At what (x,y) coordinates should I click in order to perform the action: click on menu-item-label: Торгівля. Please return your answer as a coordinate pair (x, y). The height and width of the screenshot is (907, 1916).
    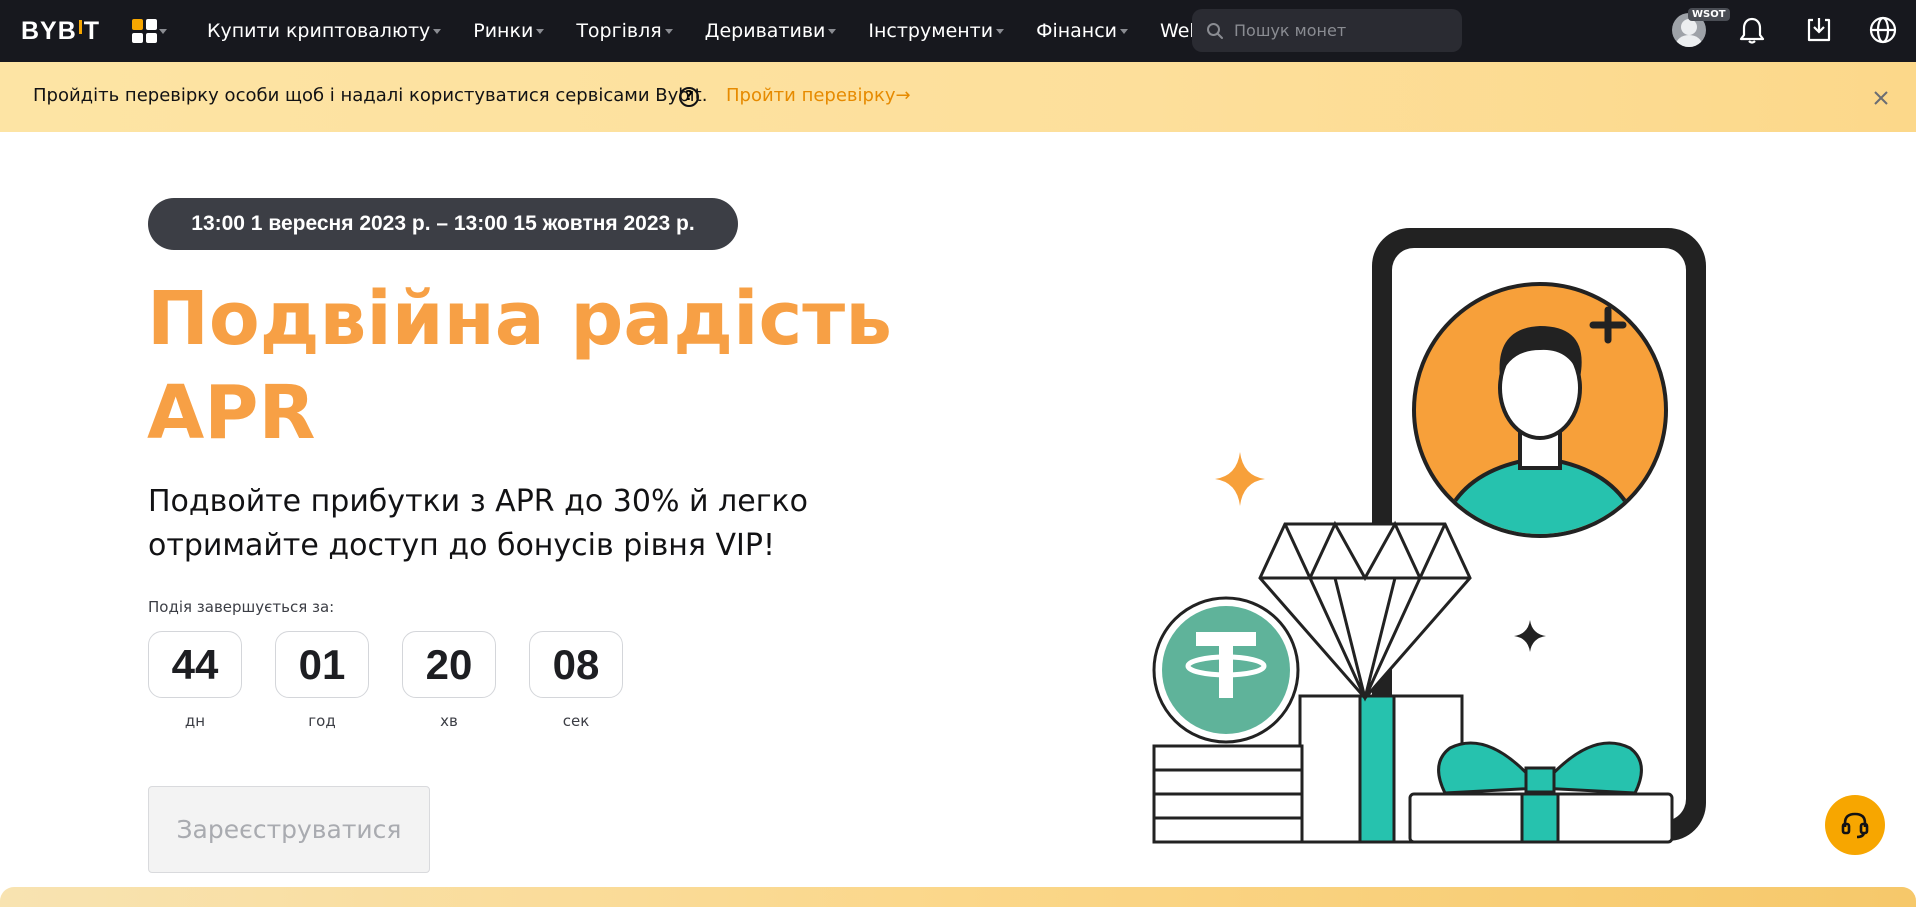
    Looking at the image, I should click on (619, 31).